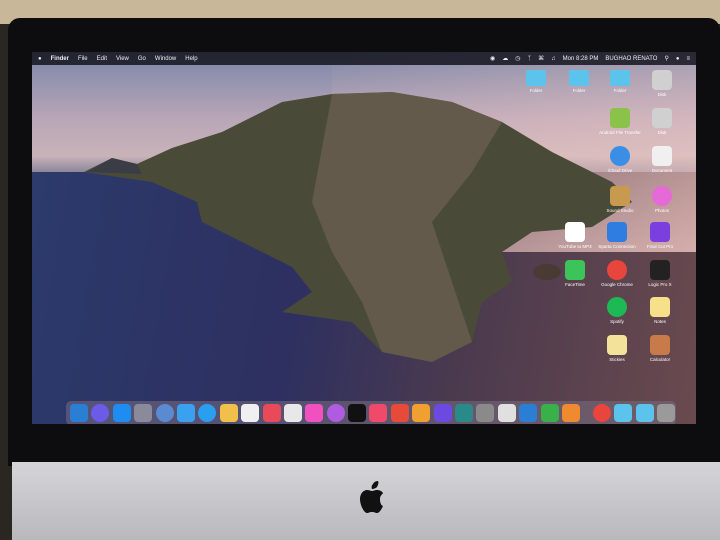 This screenshot has height=540, width=720. What do you see at coordinates (660, 321) in the screenshot?
I see `desktop-icon-label: Notes` at bounding box center [660, 321].